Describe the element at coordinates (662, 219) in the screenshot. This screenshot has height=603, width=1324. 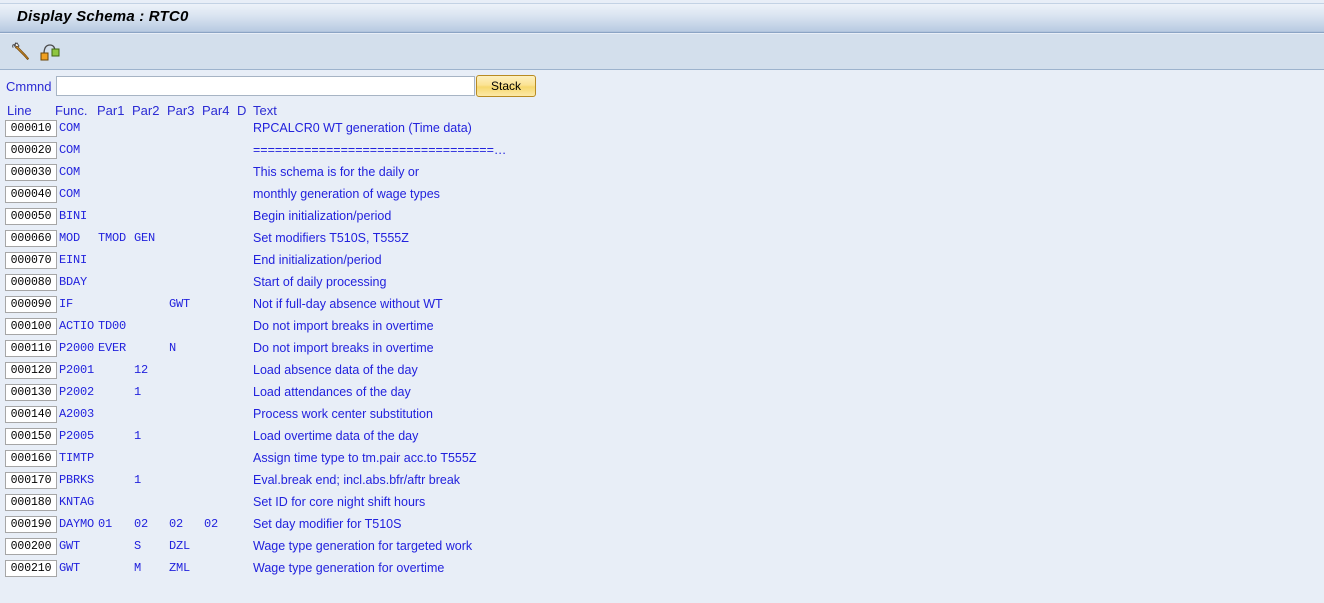
I see `table-row: 000050 BINI Begin initialization/period` at that location.